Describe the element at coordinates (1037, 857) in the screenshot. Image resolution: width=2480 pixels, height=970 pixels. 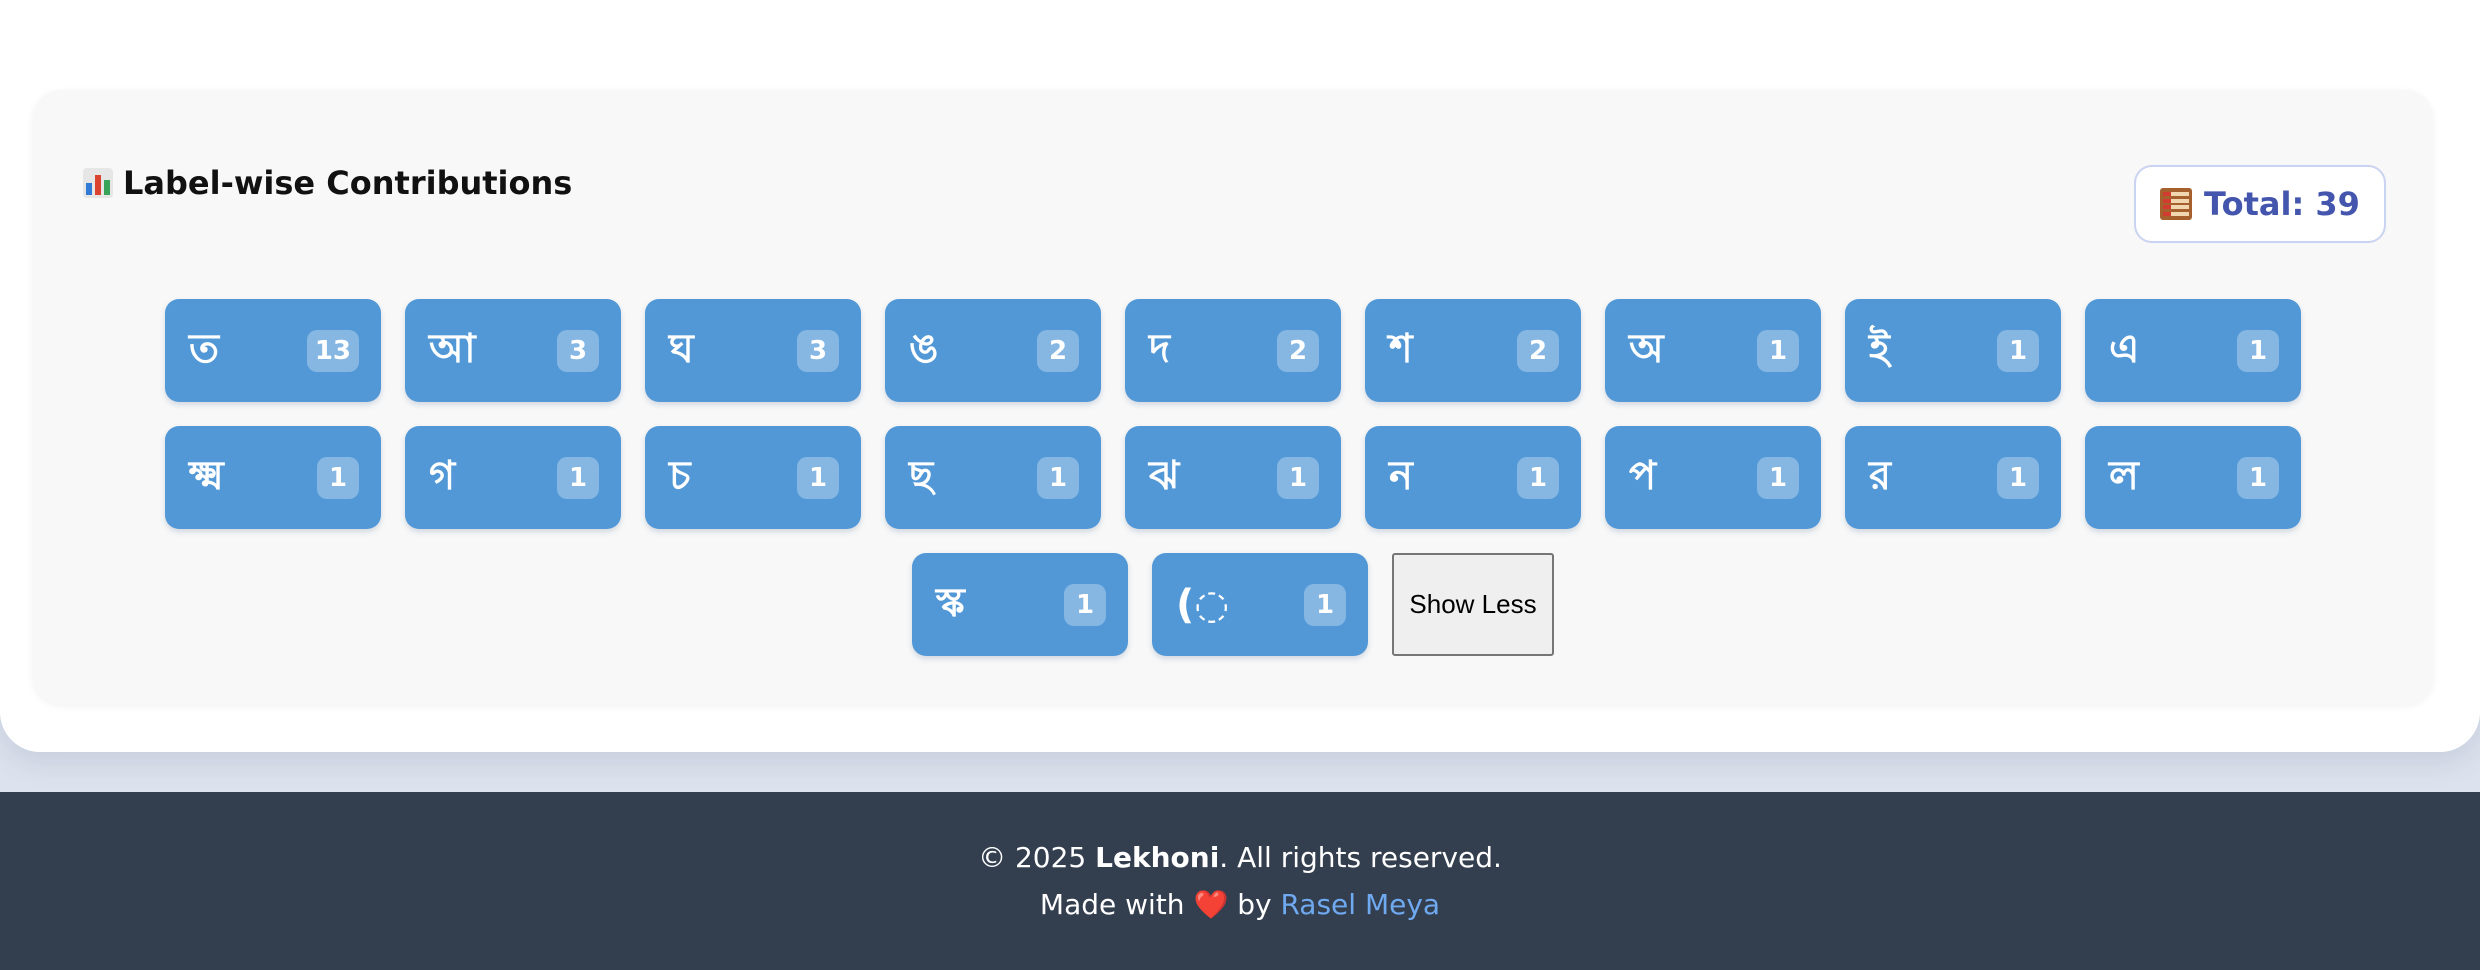
I see `copyright-prefix: © 2025` at that location.